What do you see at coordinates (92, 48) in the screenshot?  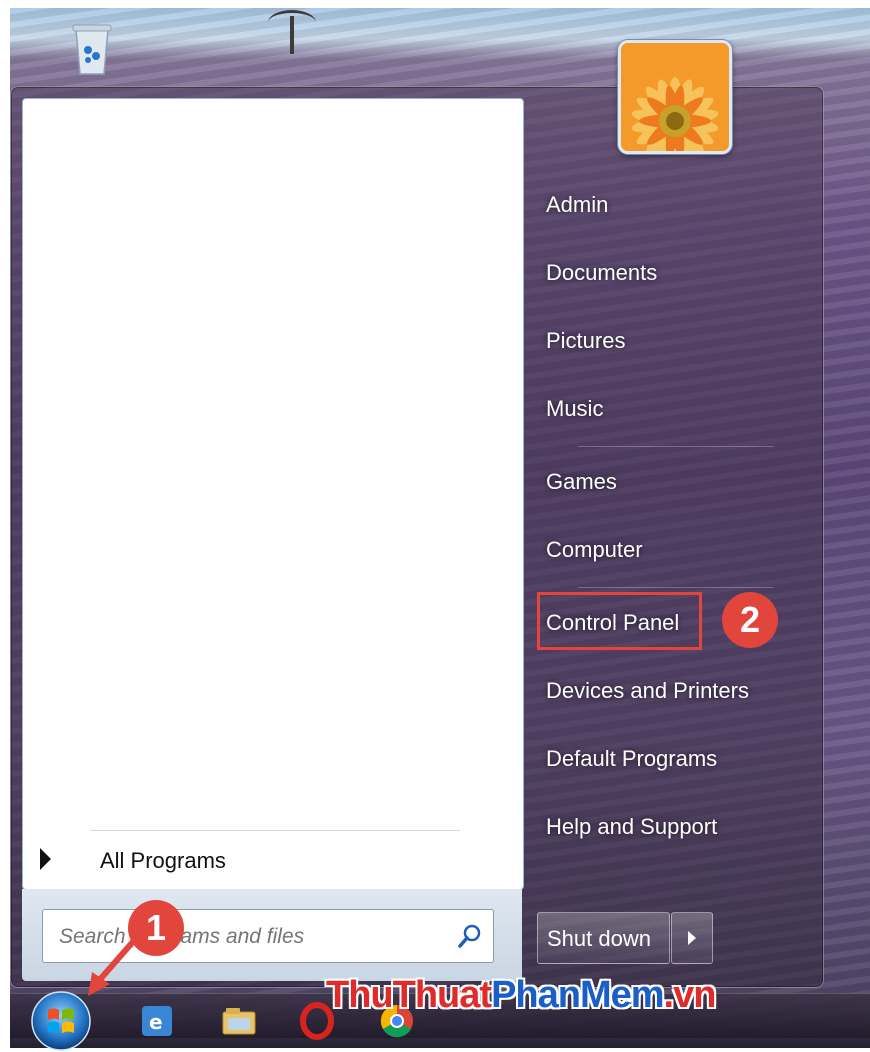 I see `recycle-bin-icon` at bounding box center [92, 48].